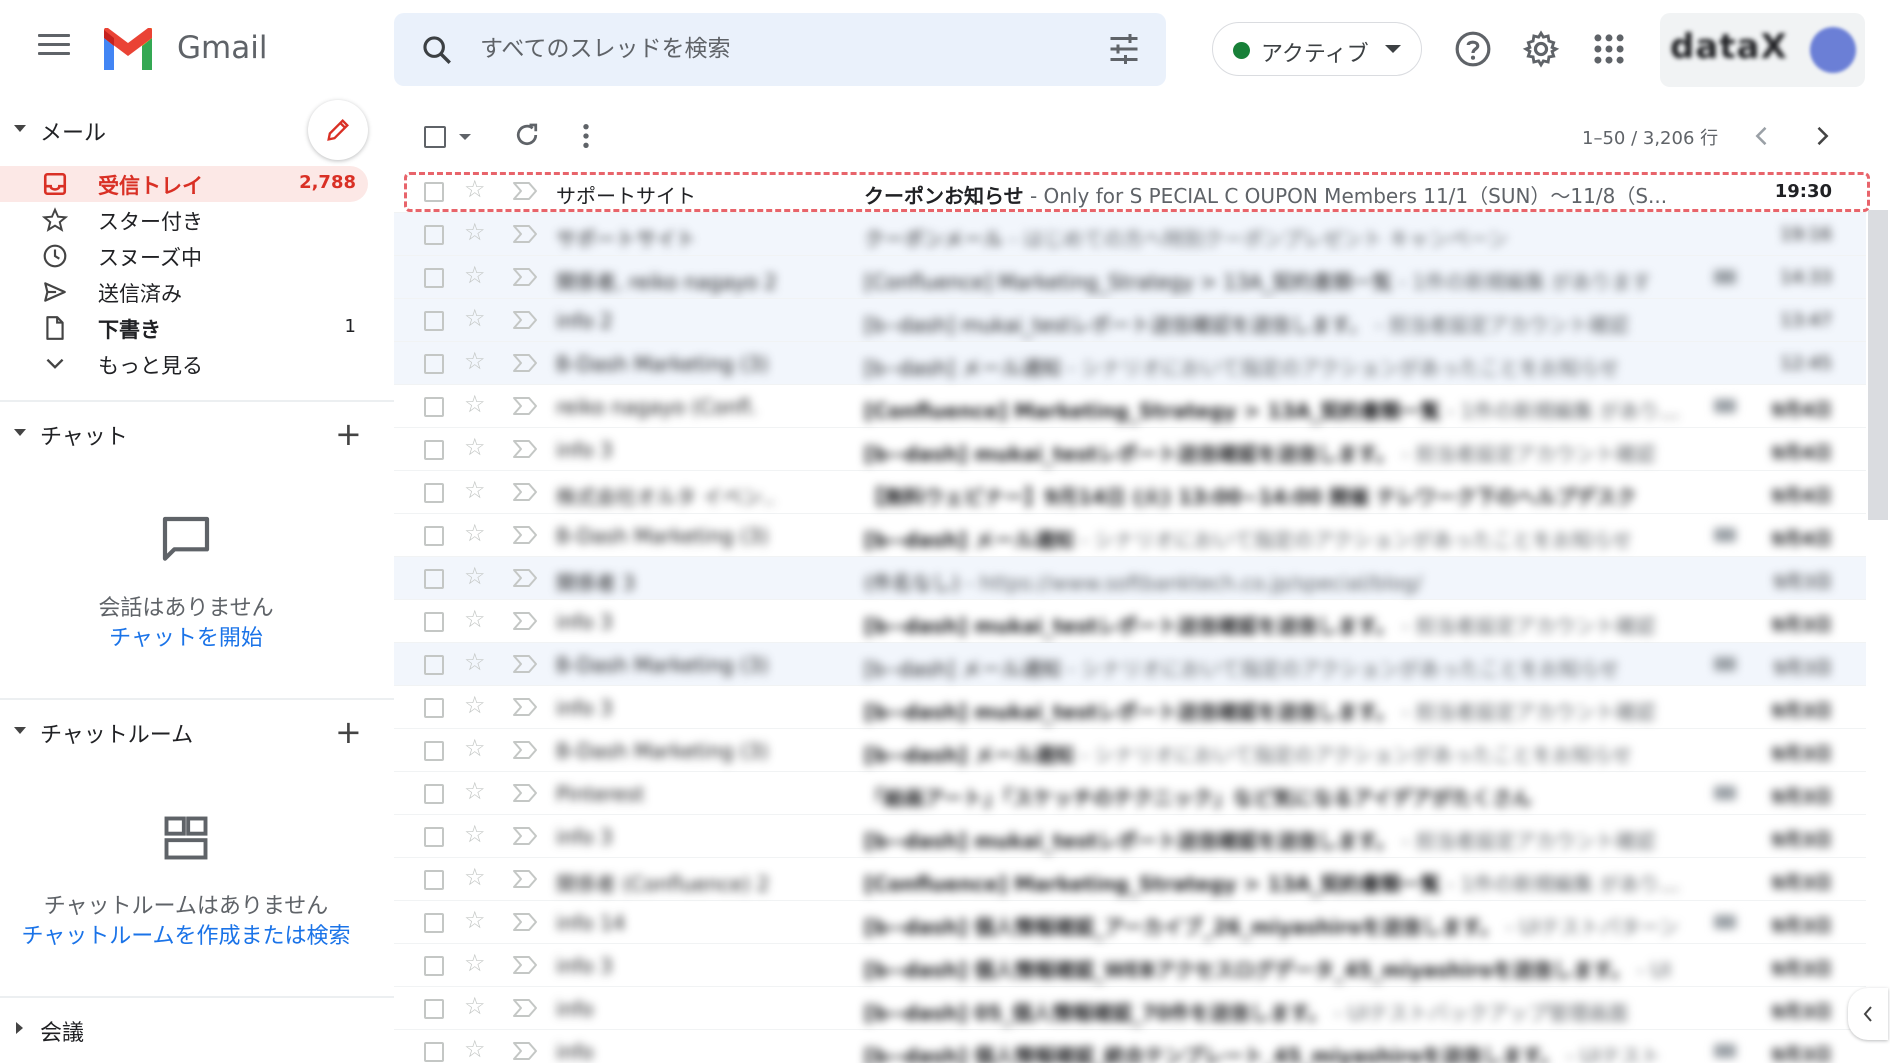 The height and width of the screenshot is (1063, 1890). Describe the element at coordinates (186, 636) in the screenshot. I see `start-chat-link: チャットを開始` at that location.